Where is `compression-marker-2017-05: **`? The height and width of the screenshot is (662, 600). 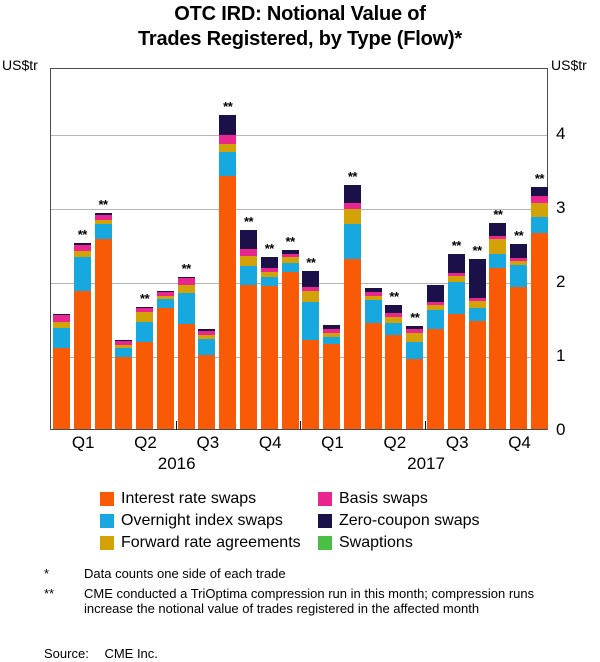
compression-marker-2017-05: ** is located at coordinates (394, 297).